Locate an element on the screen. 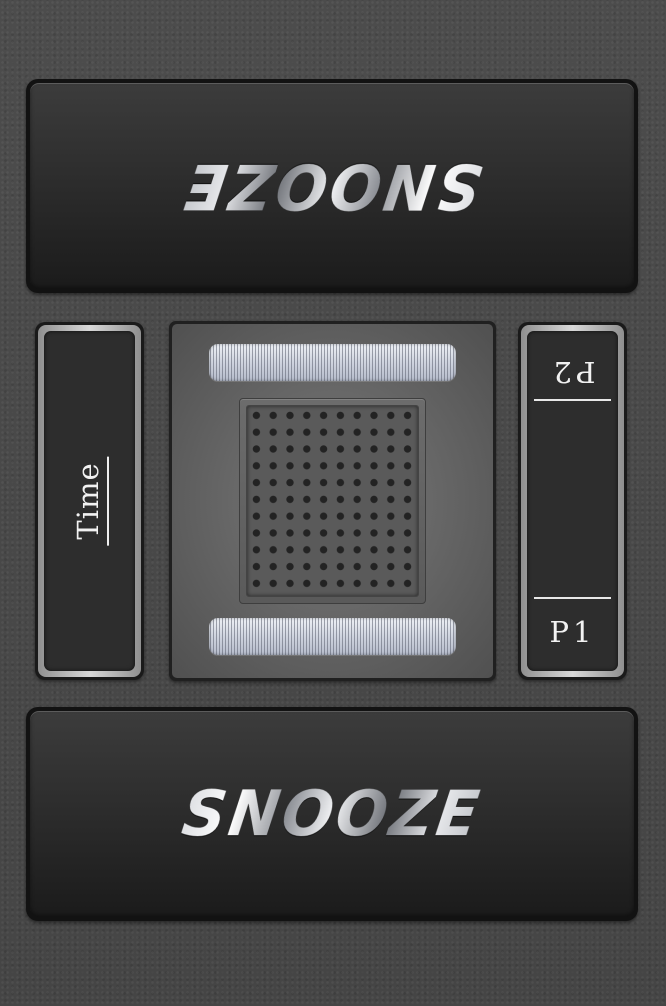  time-panel-frame: Time is located at coordinates (89, 501).